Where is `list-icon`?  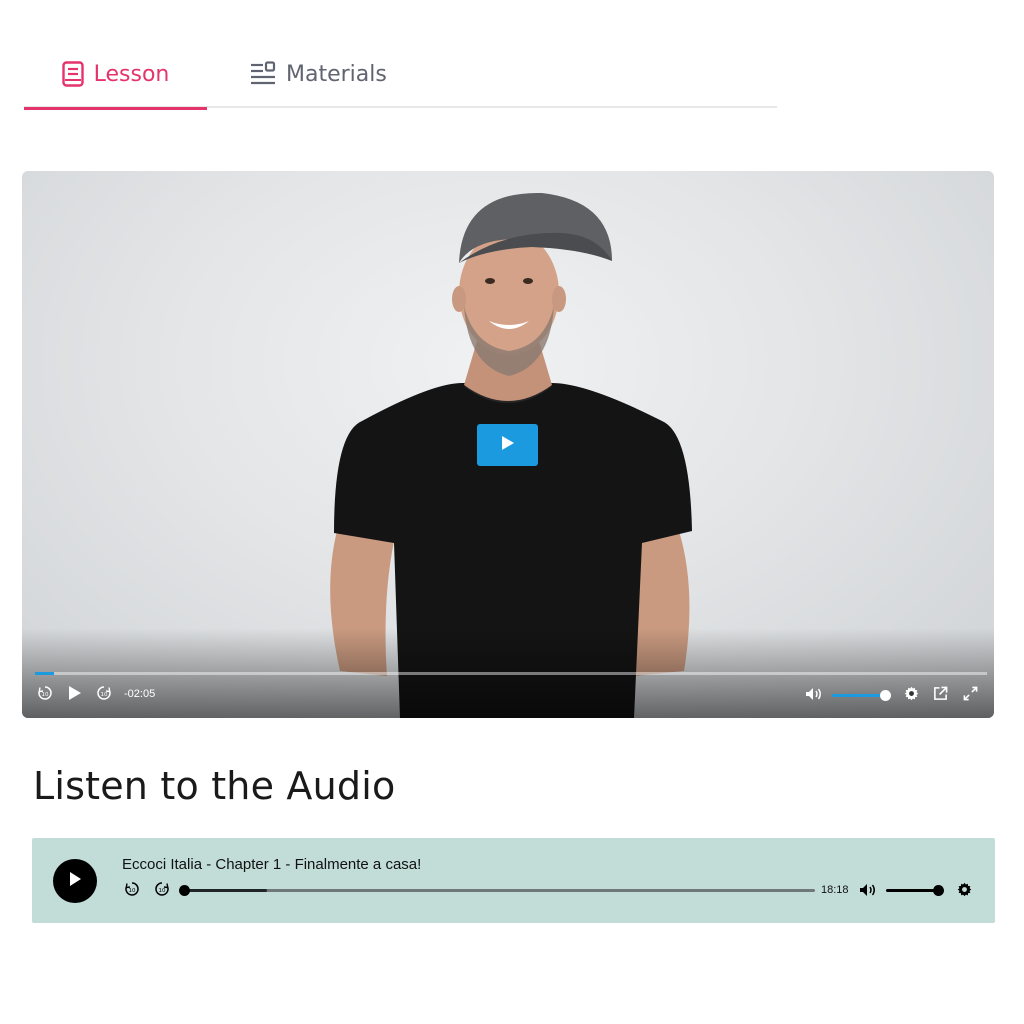 list-icon is located at coordinates (263, 74).